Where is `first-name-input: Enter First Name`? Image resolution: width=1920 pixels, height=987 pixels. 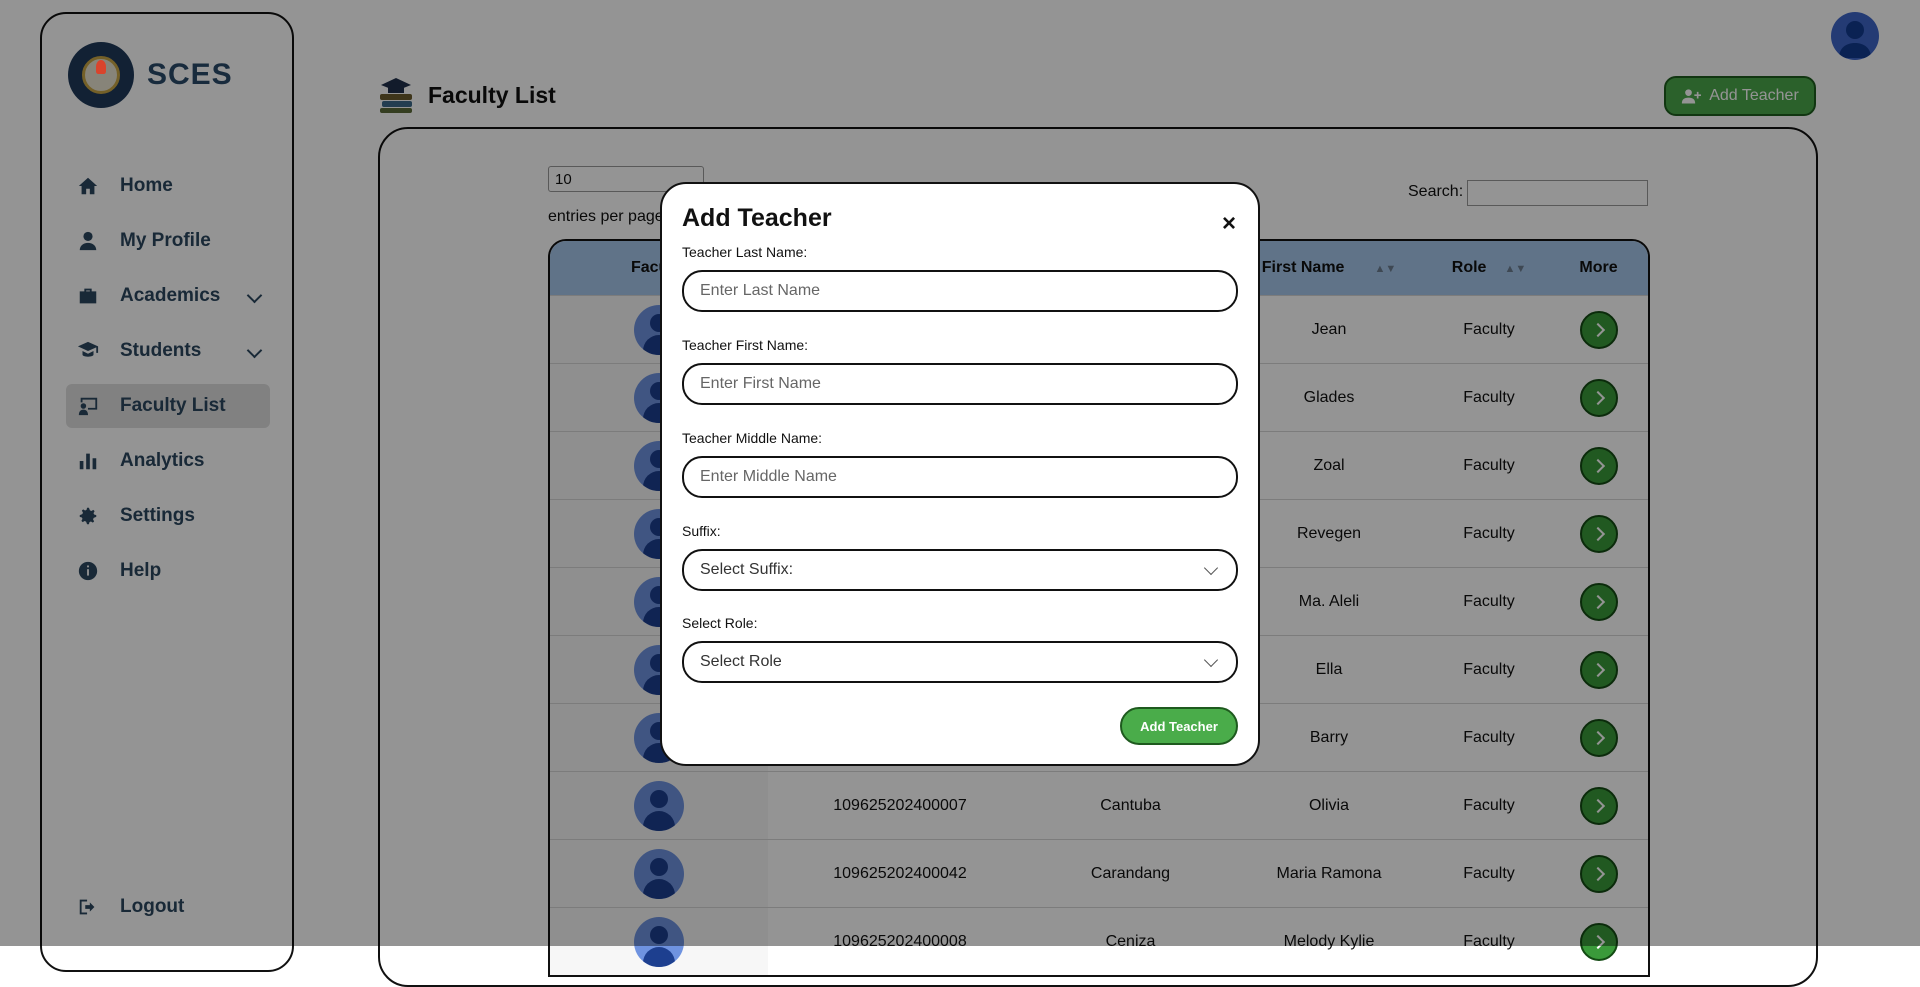 first-name-input: Enter First Name is located at coordinates (960, 384).